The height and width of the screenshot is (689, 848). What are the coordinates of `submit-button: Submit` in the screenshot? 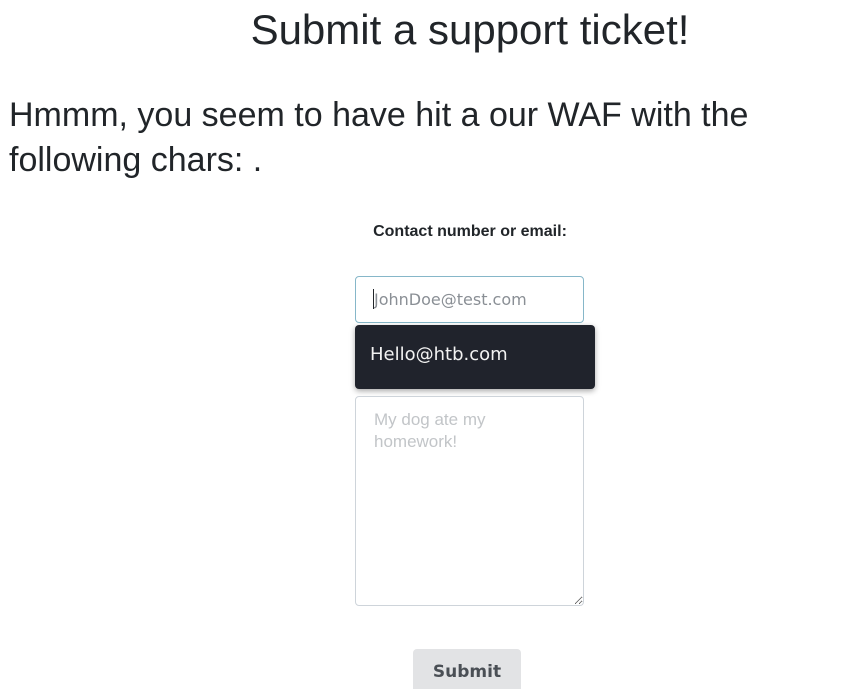 It's located at (467, 669).